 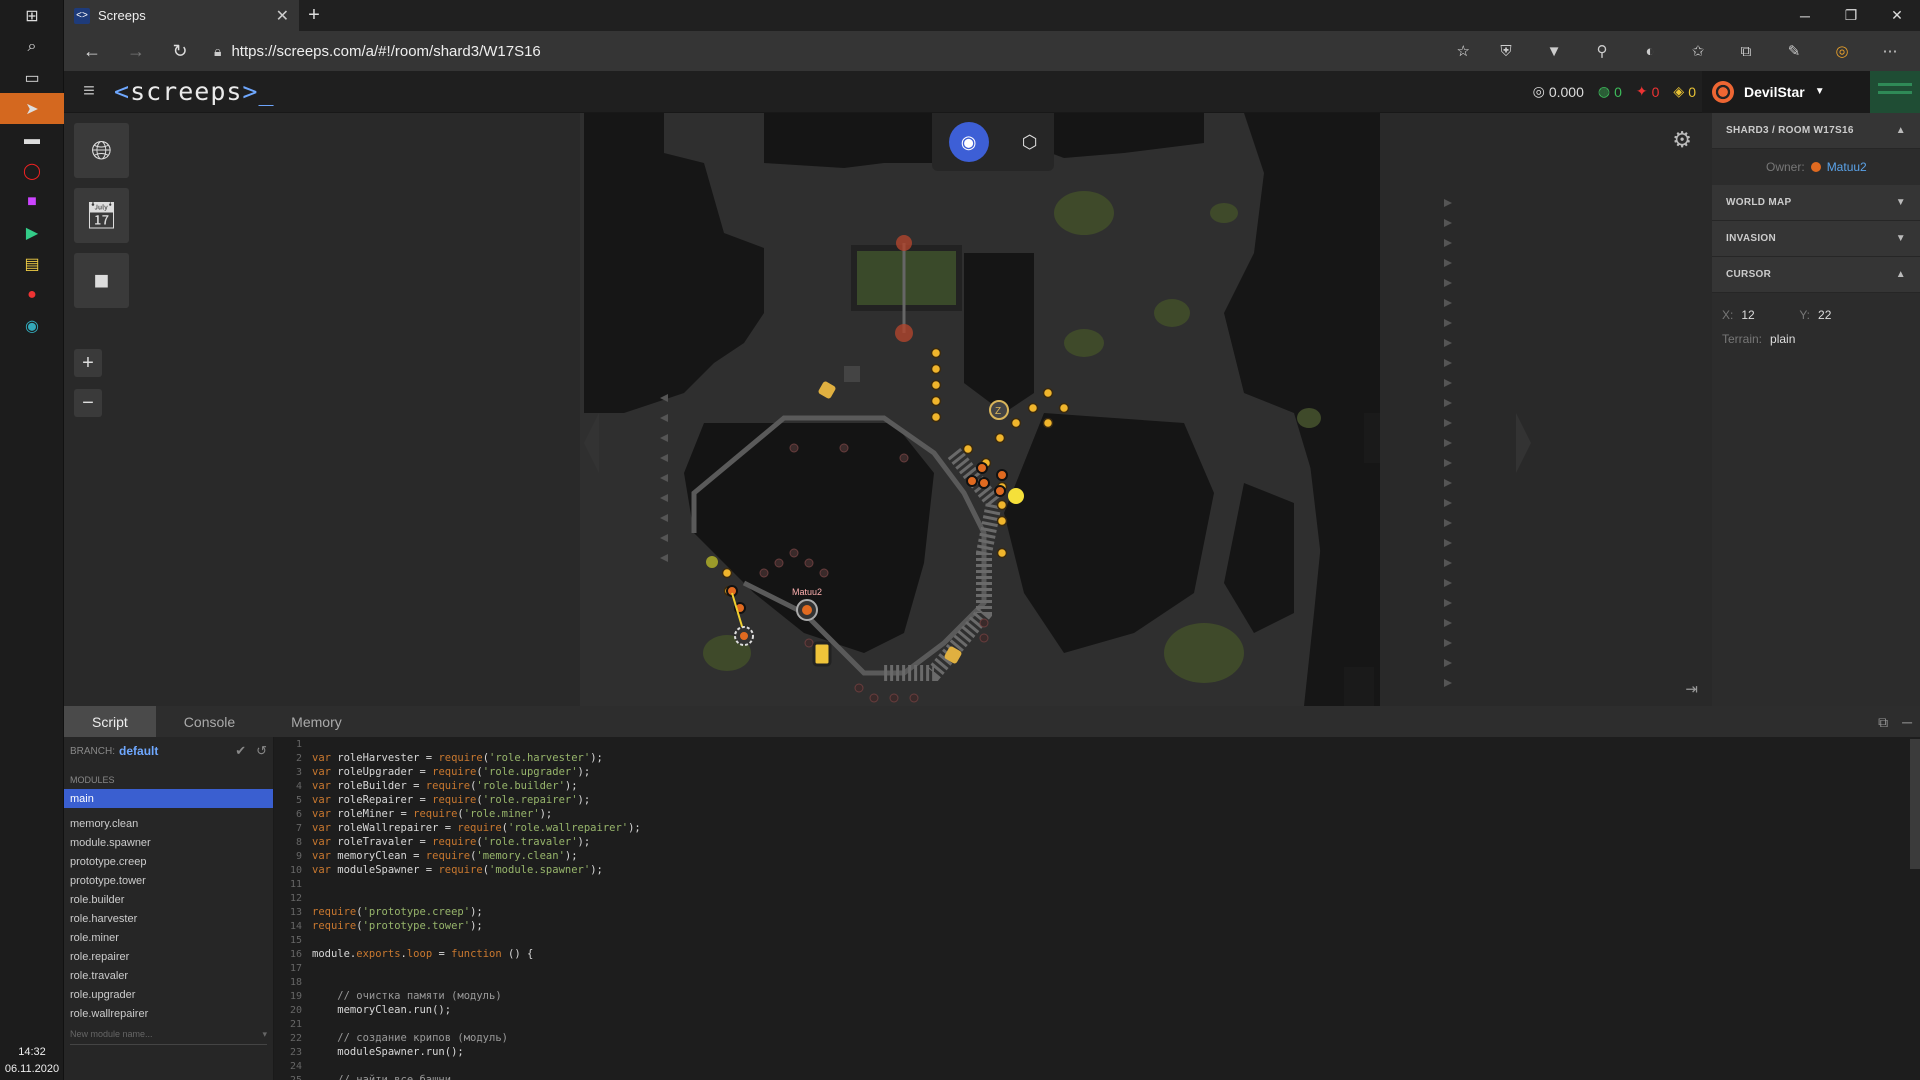 I want to click on module-item: module.spawner, so click(x=168, y=842).